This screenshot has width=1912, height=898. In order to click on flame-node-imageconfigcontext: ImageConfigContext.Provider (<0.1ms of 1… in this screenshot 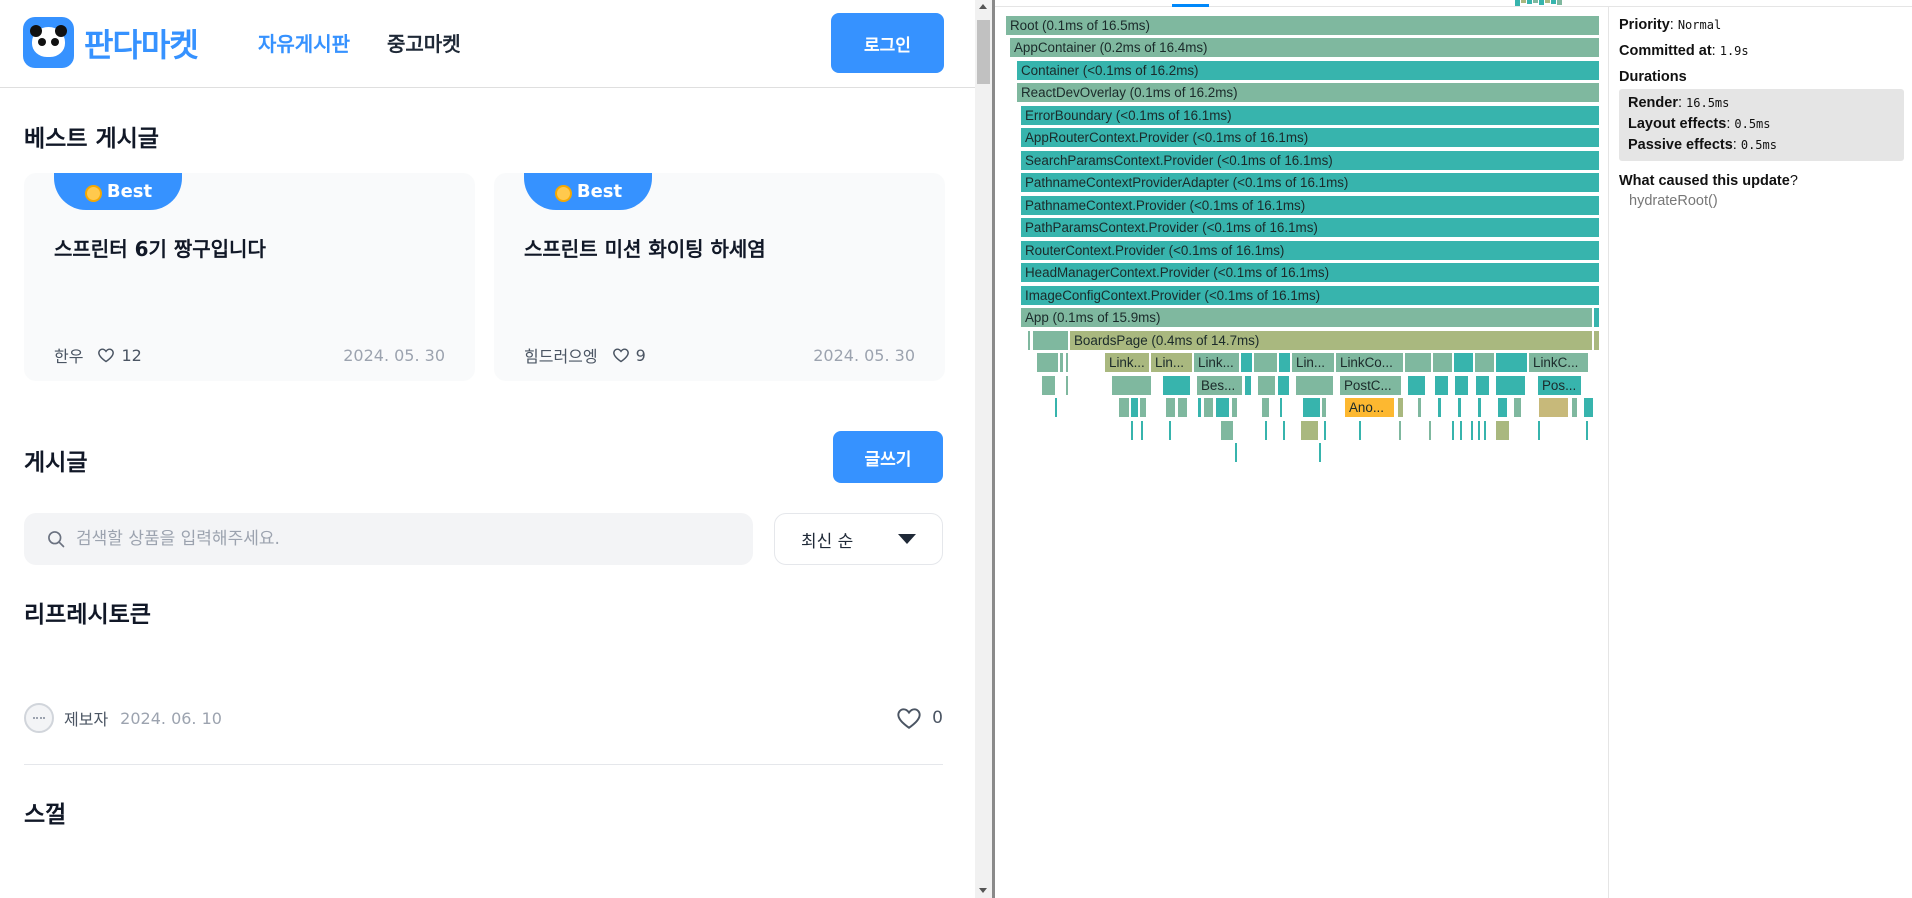, I will do `click(1310, 296)`.